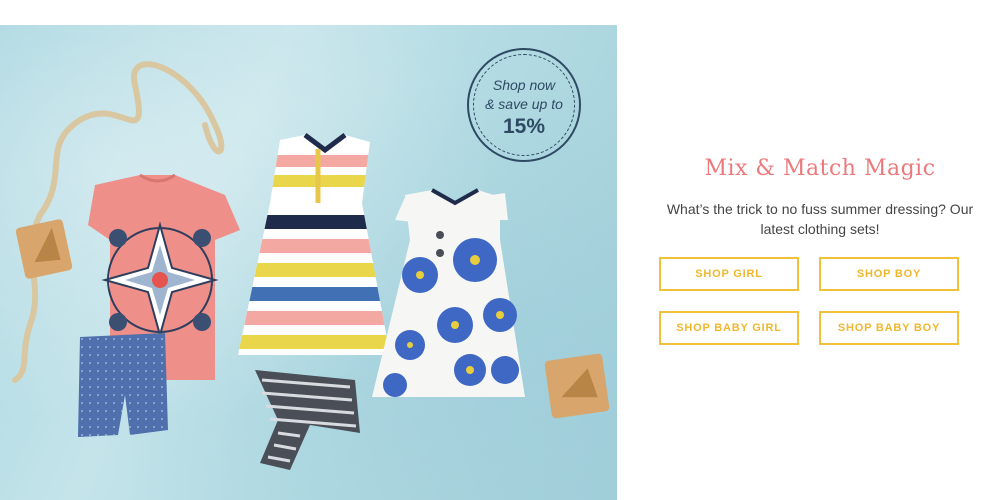 Image resolution: width=1000 pixels, height=500 pixels. I want to click on promo-badge: Shop now & save up to 15%, so click(524, 105).